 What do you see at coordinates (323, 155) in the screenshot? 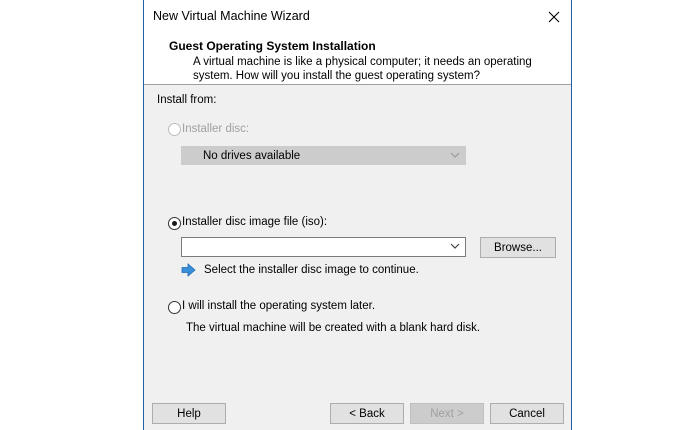
I see `installer-disc-dropdown: No drives available` at bounding box center [323, 155].